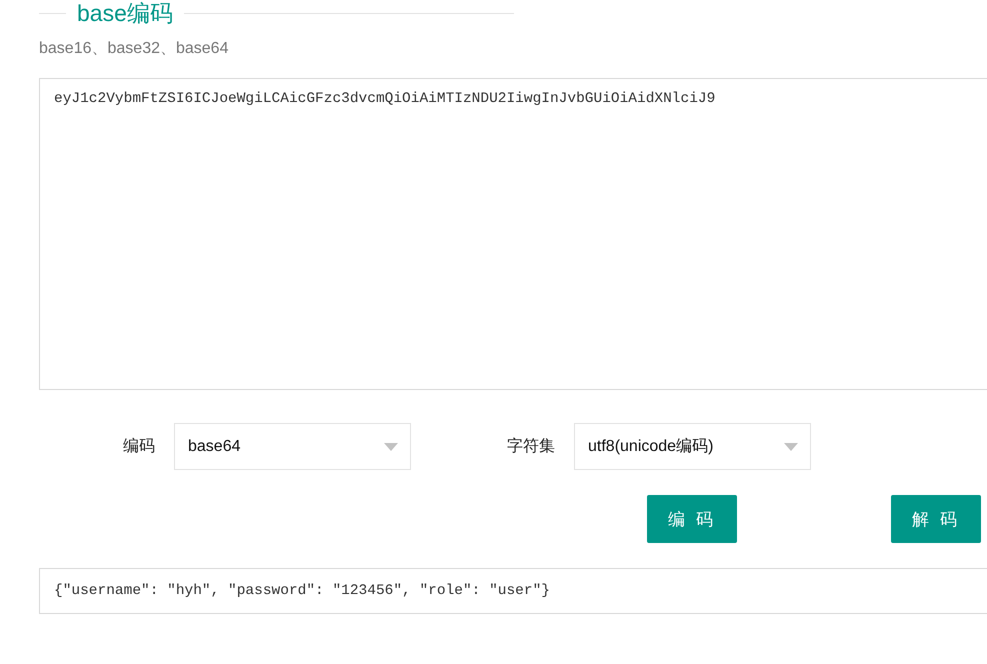  Describe the element at coordinates (139, 446) in the screenshot. I see `field-label: 编码` at that location.